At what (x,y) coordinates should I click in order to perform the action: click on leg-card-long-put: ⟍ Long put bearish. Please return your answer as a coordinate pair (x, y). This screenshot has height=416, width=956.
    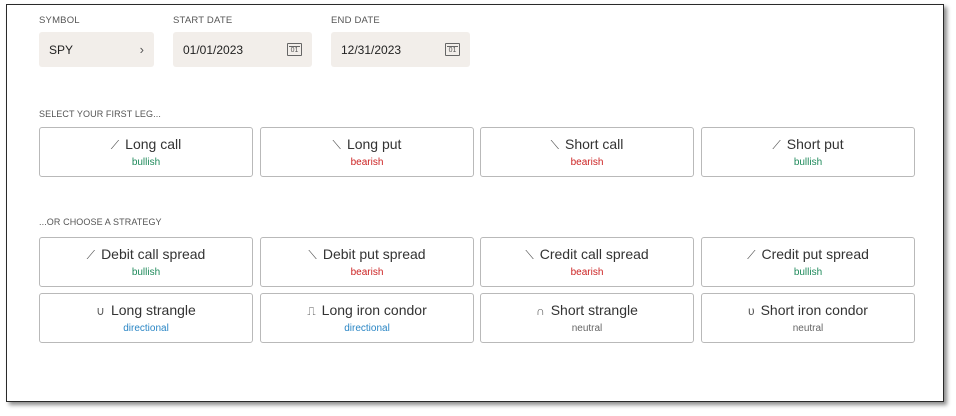
    Looking at the image, I should click on (367, 152).